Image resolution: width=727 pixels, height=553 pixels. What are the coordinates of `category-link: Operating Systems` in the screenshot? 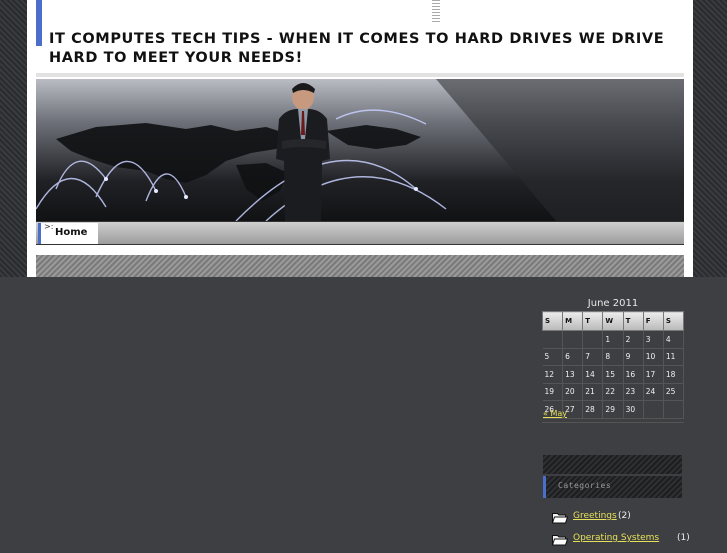 It's located at (616, 538).